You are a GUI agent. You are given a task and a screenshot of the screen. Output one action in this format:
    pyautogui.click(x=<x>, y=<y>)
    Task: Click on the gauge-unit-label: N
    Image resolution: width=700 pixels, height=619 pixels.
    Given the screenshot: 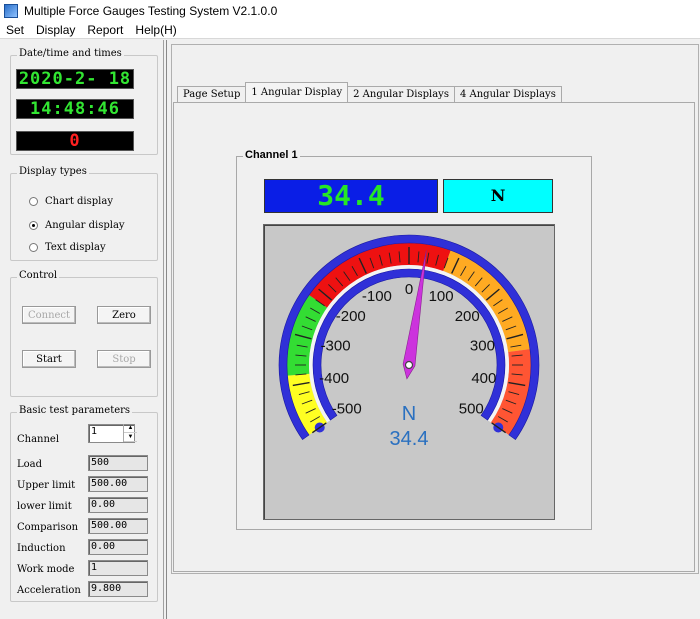 What is the action you would take?
    pyautogui.click(x=409, y=414)
    